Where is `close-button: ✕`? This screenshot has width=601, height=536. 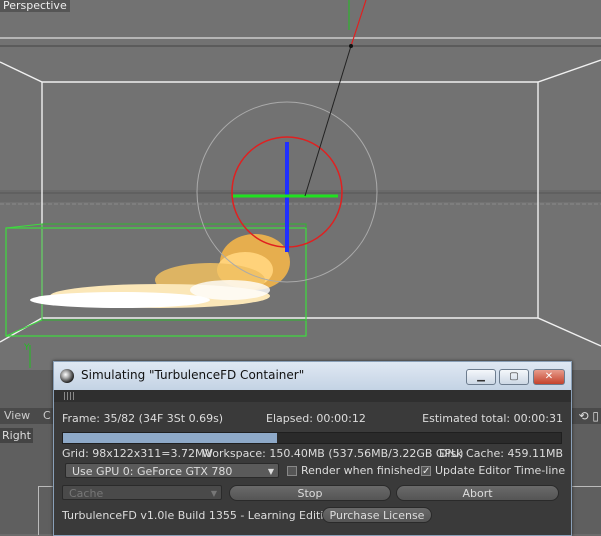 close-button: ✕ is located at coordinates (549, 377).